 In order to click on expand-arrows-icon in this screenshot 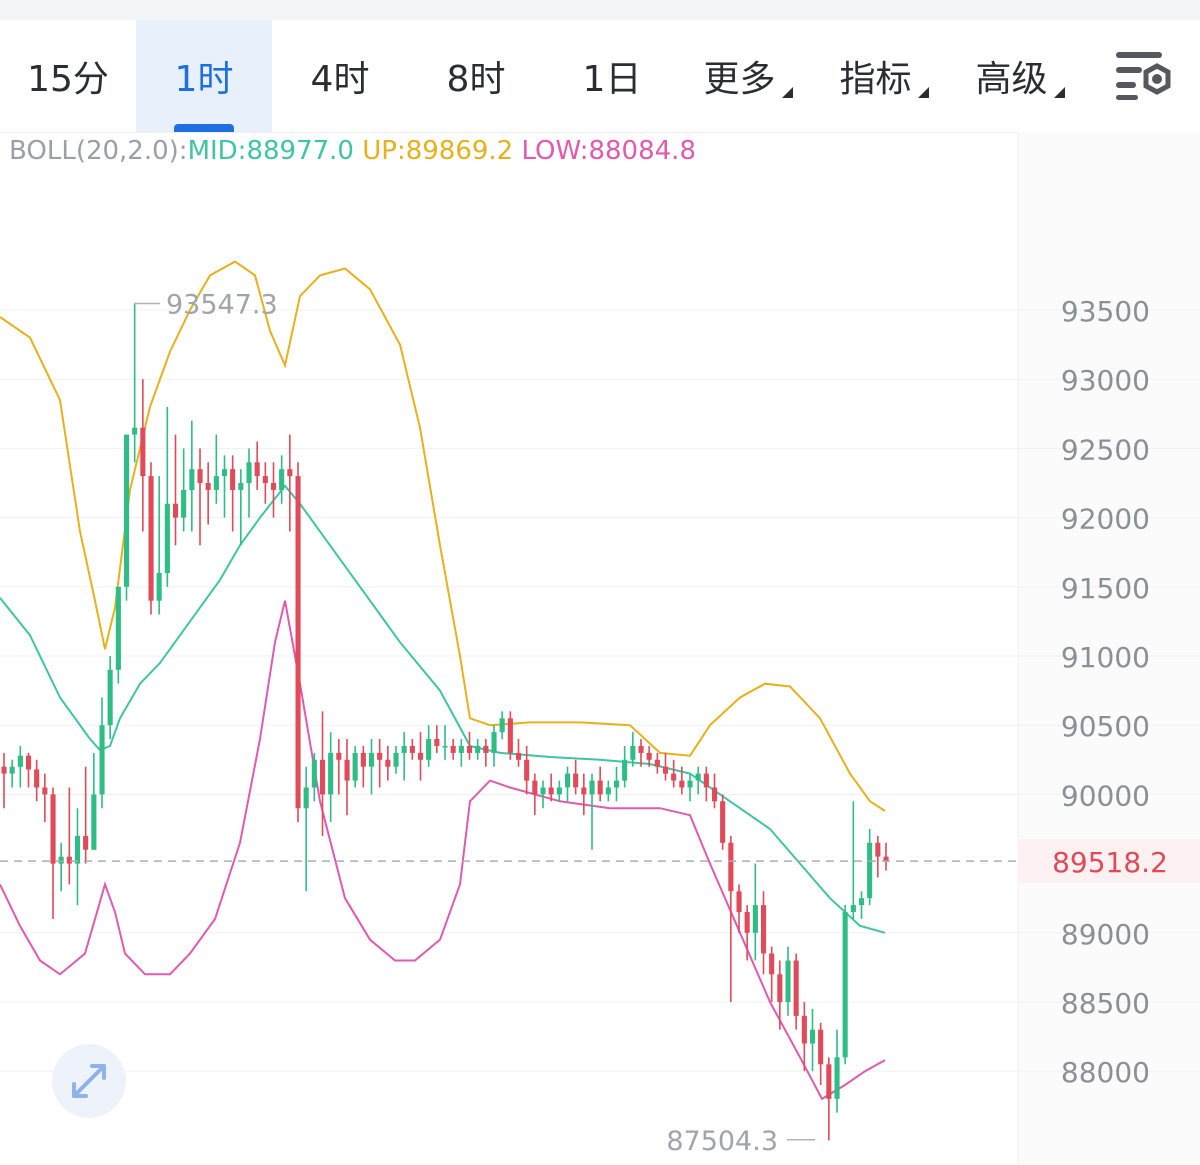, I will do `click(89, 1081)`.